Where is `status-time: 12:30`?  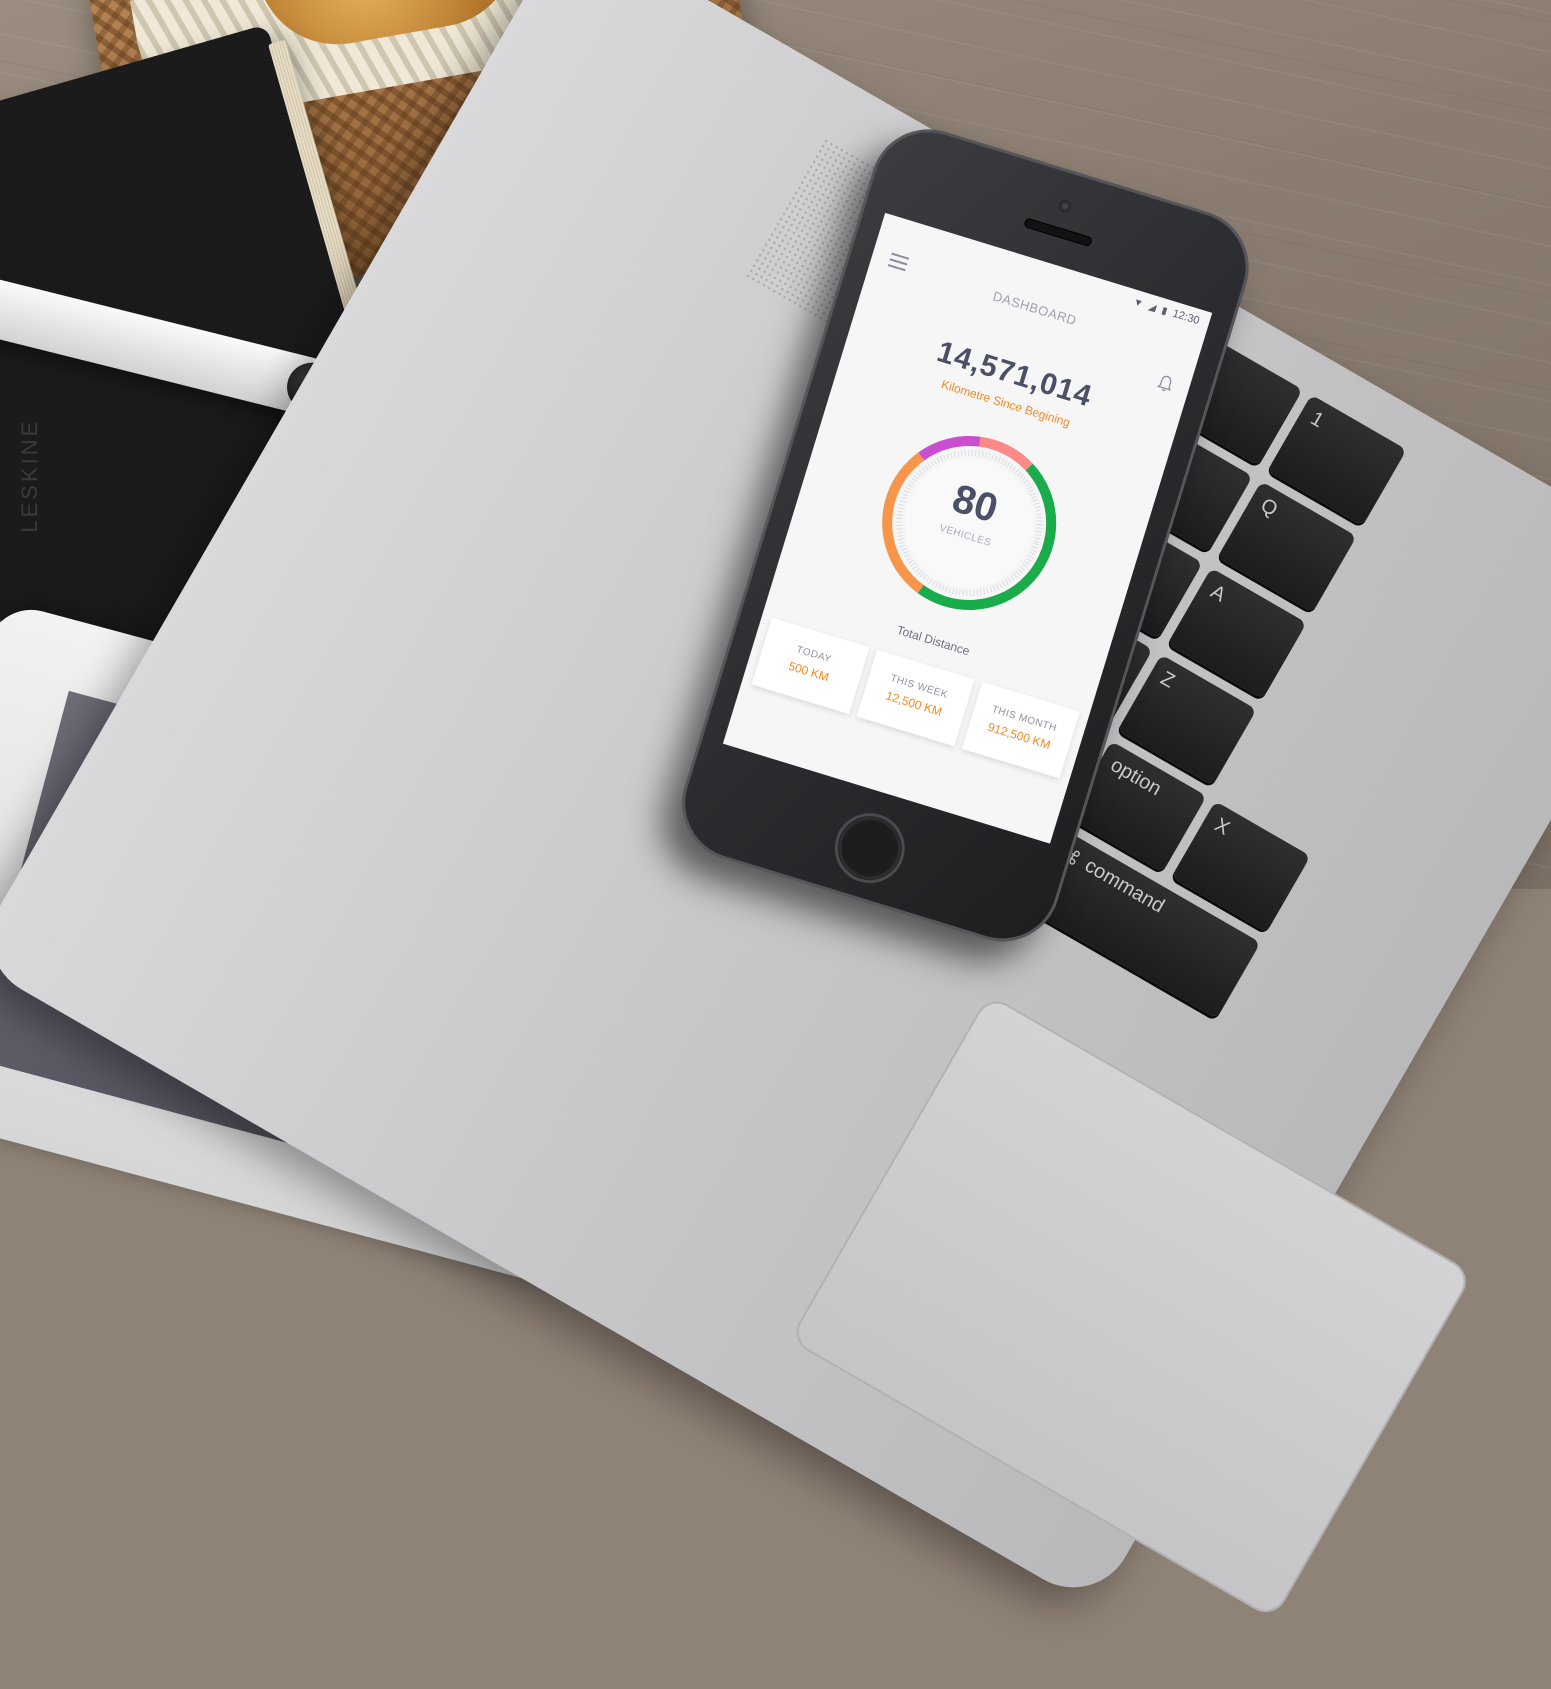
status-time: 12:30 is located at coordinates (1186, 317).